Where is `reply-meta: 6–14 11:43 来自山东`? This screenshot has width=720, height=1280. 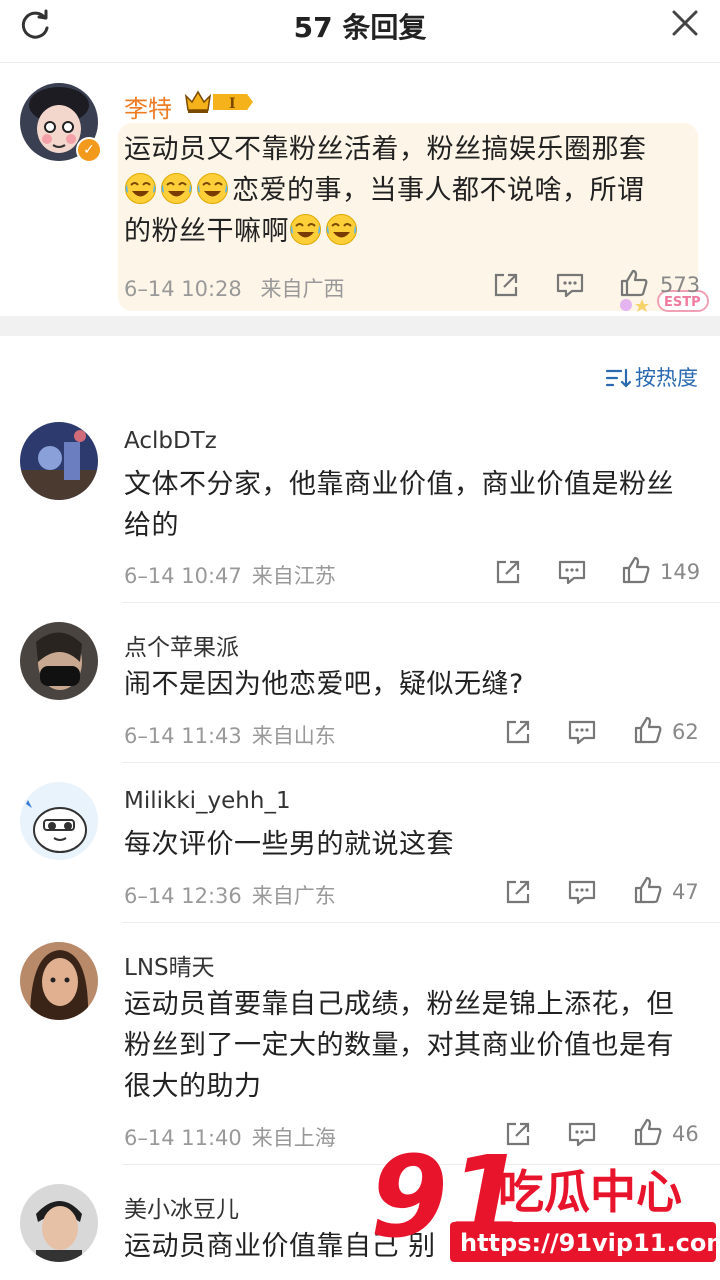
reply-meta: 6–14 11:43 来自山东 is located at coordinates (230, 735).